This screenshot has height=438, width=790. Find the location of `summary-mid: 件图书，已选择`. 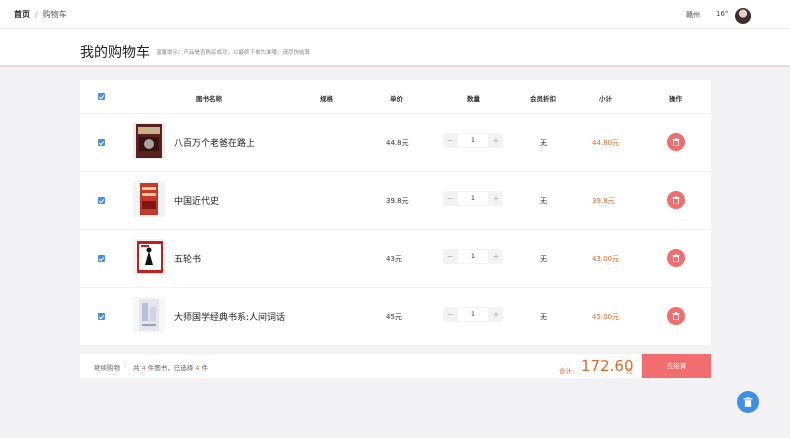

summary-mid: 件图书，已选择 is located at coordinates (170, 368).